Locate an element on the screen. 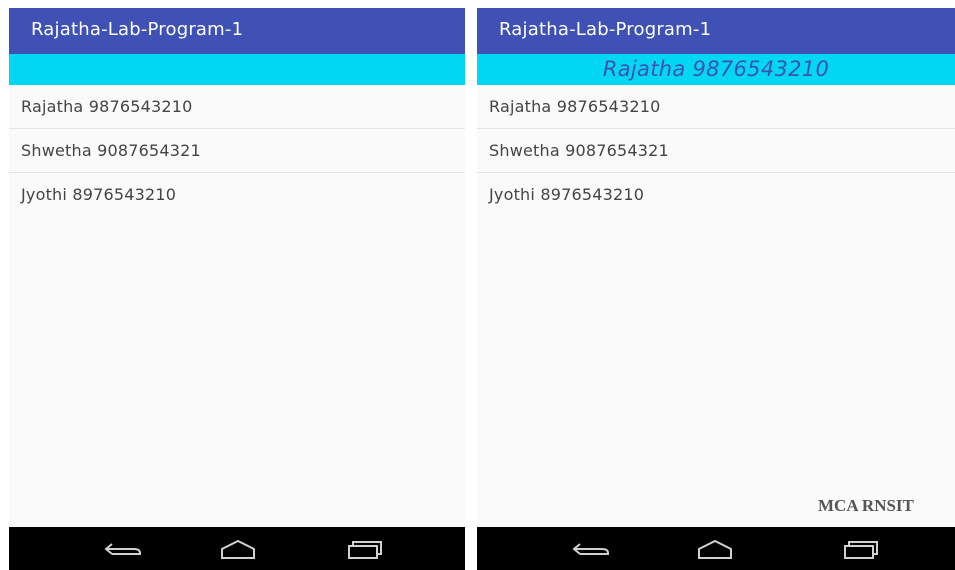 Image resolution: width=955 pixels, height=570 pixels. selected-contact-display is located at coordinates (237, 69).